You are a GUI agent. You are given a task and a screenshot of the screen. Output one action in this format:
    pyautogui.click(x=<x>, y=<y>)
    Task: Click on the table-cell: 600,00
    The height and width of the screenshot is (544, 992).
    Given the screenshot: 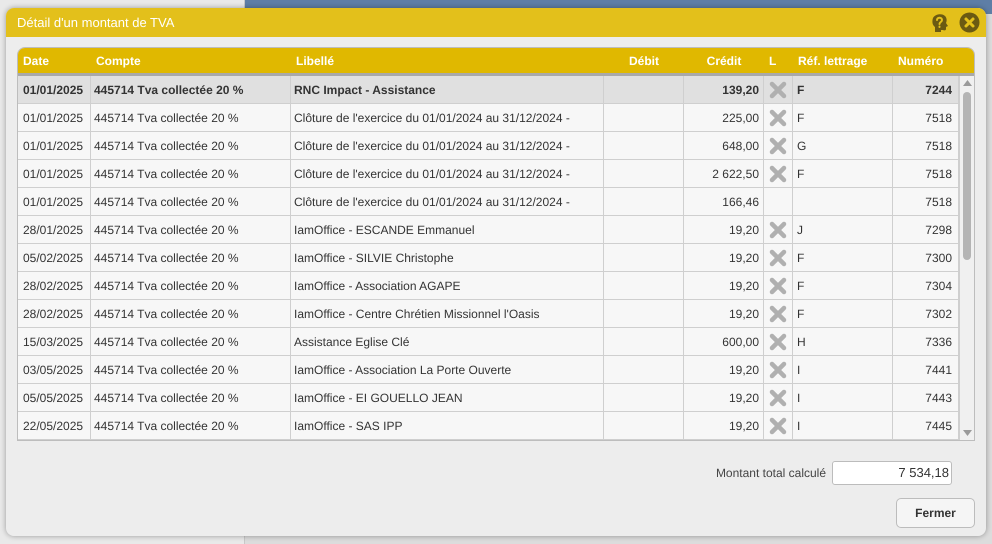 What is the action you would take?
    pyautogui.click(x=724, y=341)
    